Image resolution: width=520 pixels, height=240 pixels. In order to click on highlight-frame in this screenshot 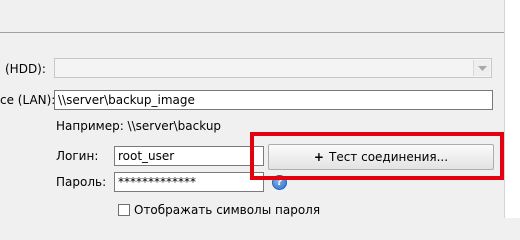, I will do `click(377, 156)`.